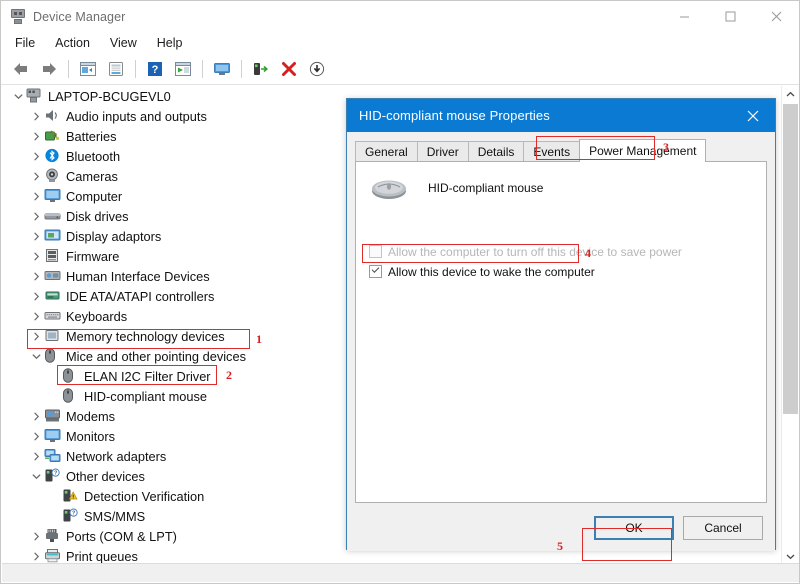  What do you see at coordinates (53, 456) in the screenshot?
I see `network-icon` at bounding box center [53, 456].